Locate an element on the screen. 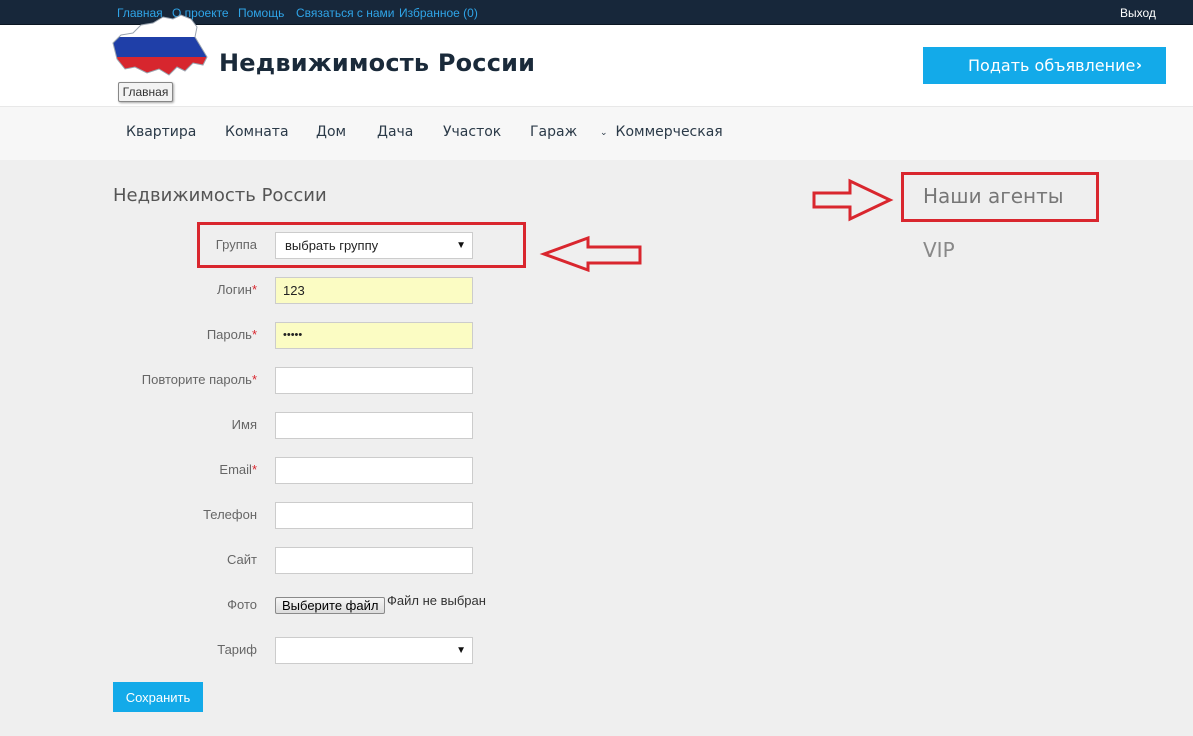 The height and width of the screenshot is (736, 1193). choose-file-button: Выберите файл is located at coordinates (330, 605).